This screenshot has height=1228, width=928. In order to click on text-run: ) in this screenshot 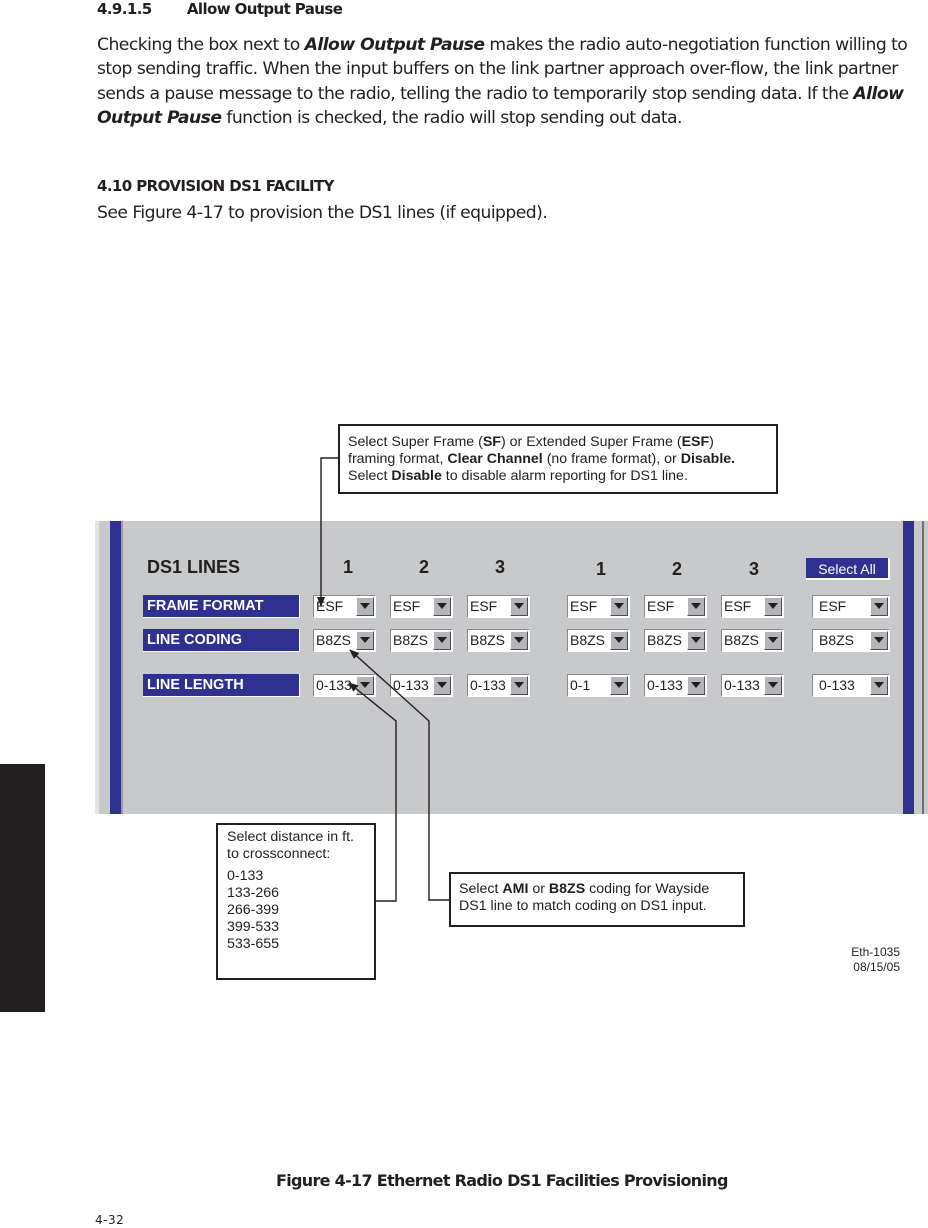, I will do `click(711, 442)`.